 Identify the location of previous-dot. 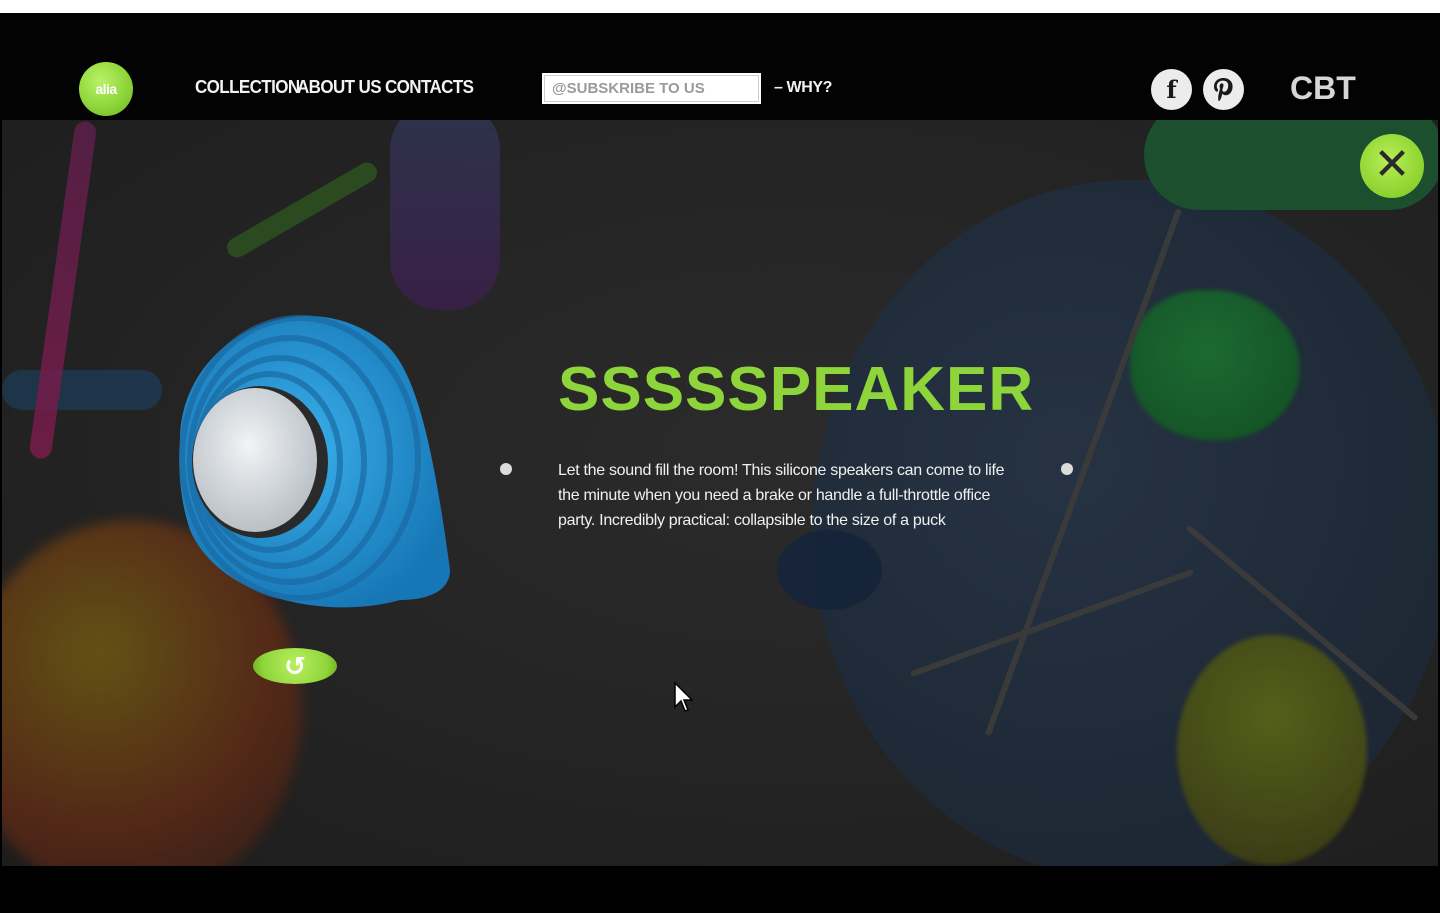
(506, 469).